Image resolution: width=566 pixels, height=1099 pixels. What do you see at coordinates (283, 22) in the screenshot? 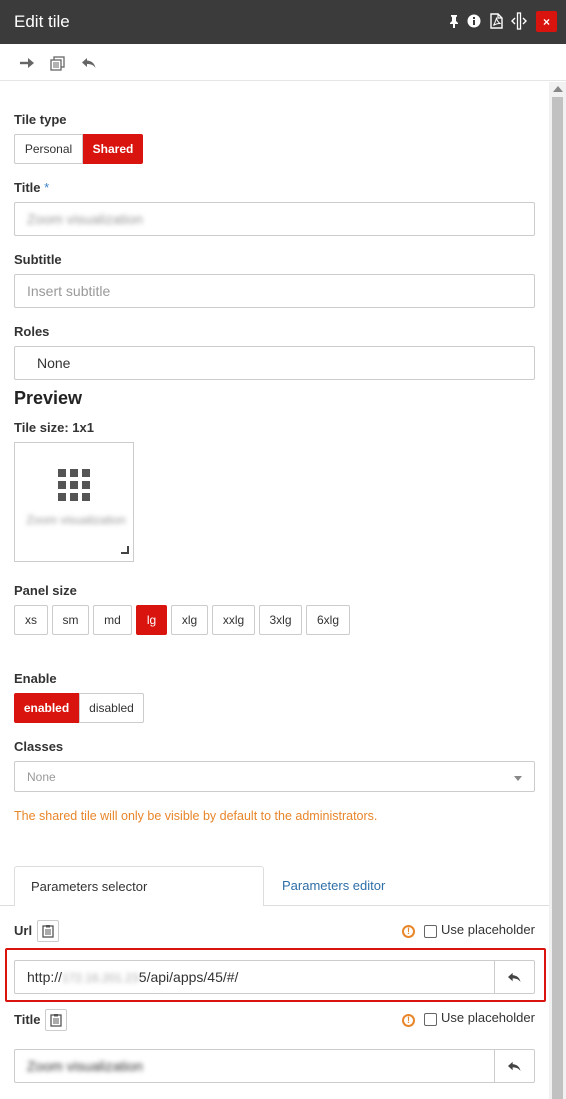
I see `window-titlebar: Edit tile ×` at bounding box center [283, 22].